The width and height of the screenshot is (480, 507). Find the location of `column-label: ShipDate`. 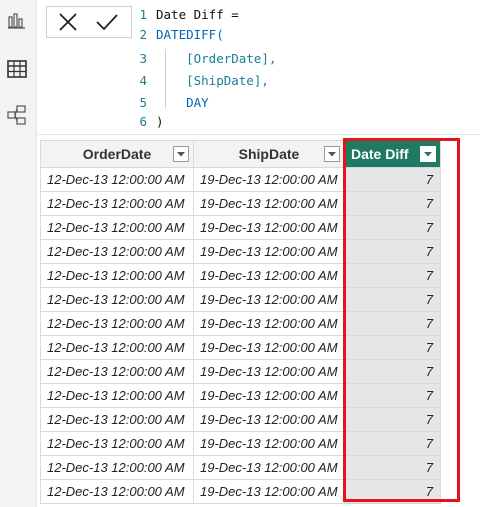

column-label: ShipDate is located at coordinates (269, 154).